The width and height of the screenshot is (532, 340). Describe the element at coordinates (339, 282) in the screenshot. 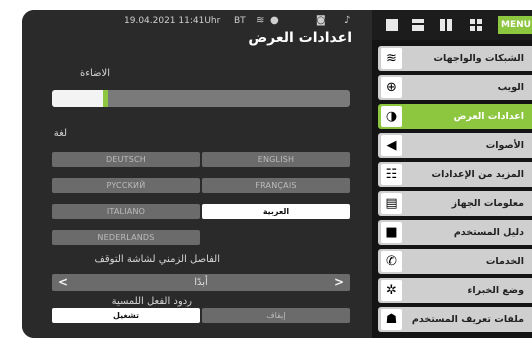

I see `chevron-right-icon: >` at that location.